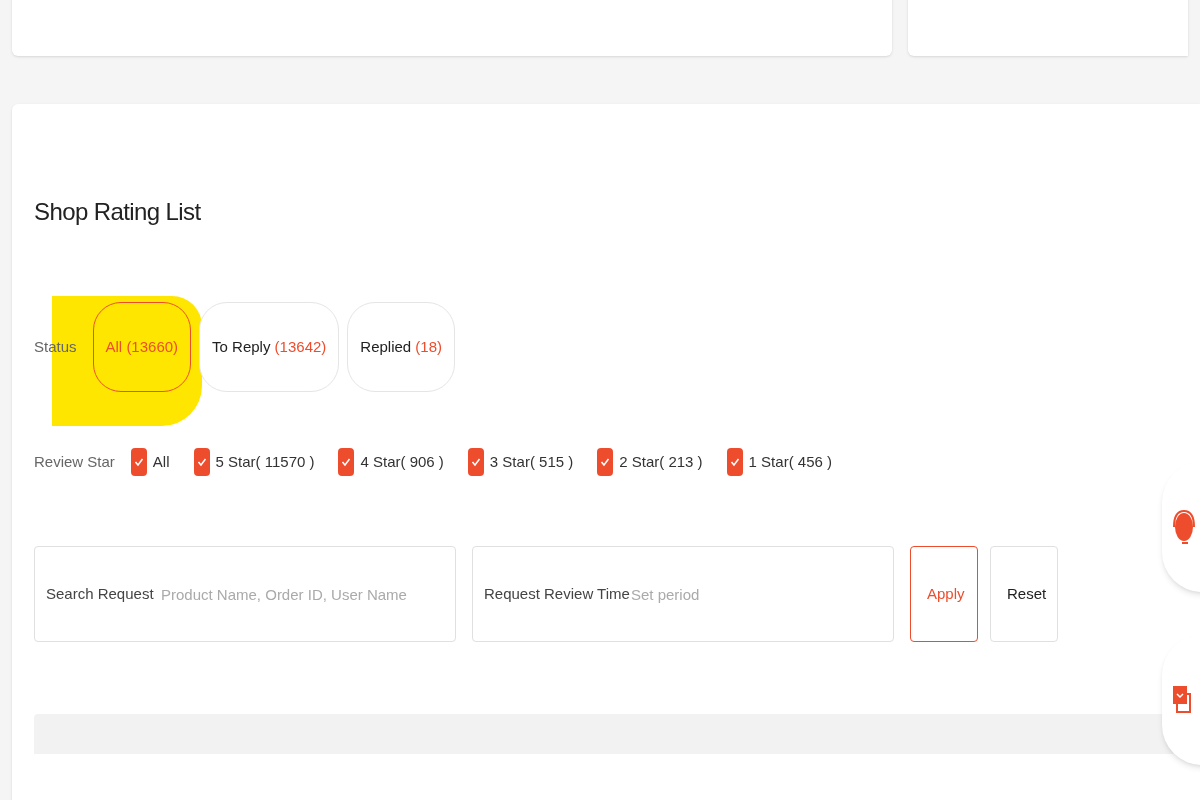  I want to click on status-filter-tab: To Reply (13642), so click(269, 347).